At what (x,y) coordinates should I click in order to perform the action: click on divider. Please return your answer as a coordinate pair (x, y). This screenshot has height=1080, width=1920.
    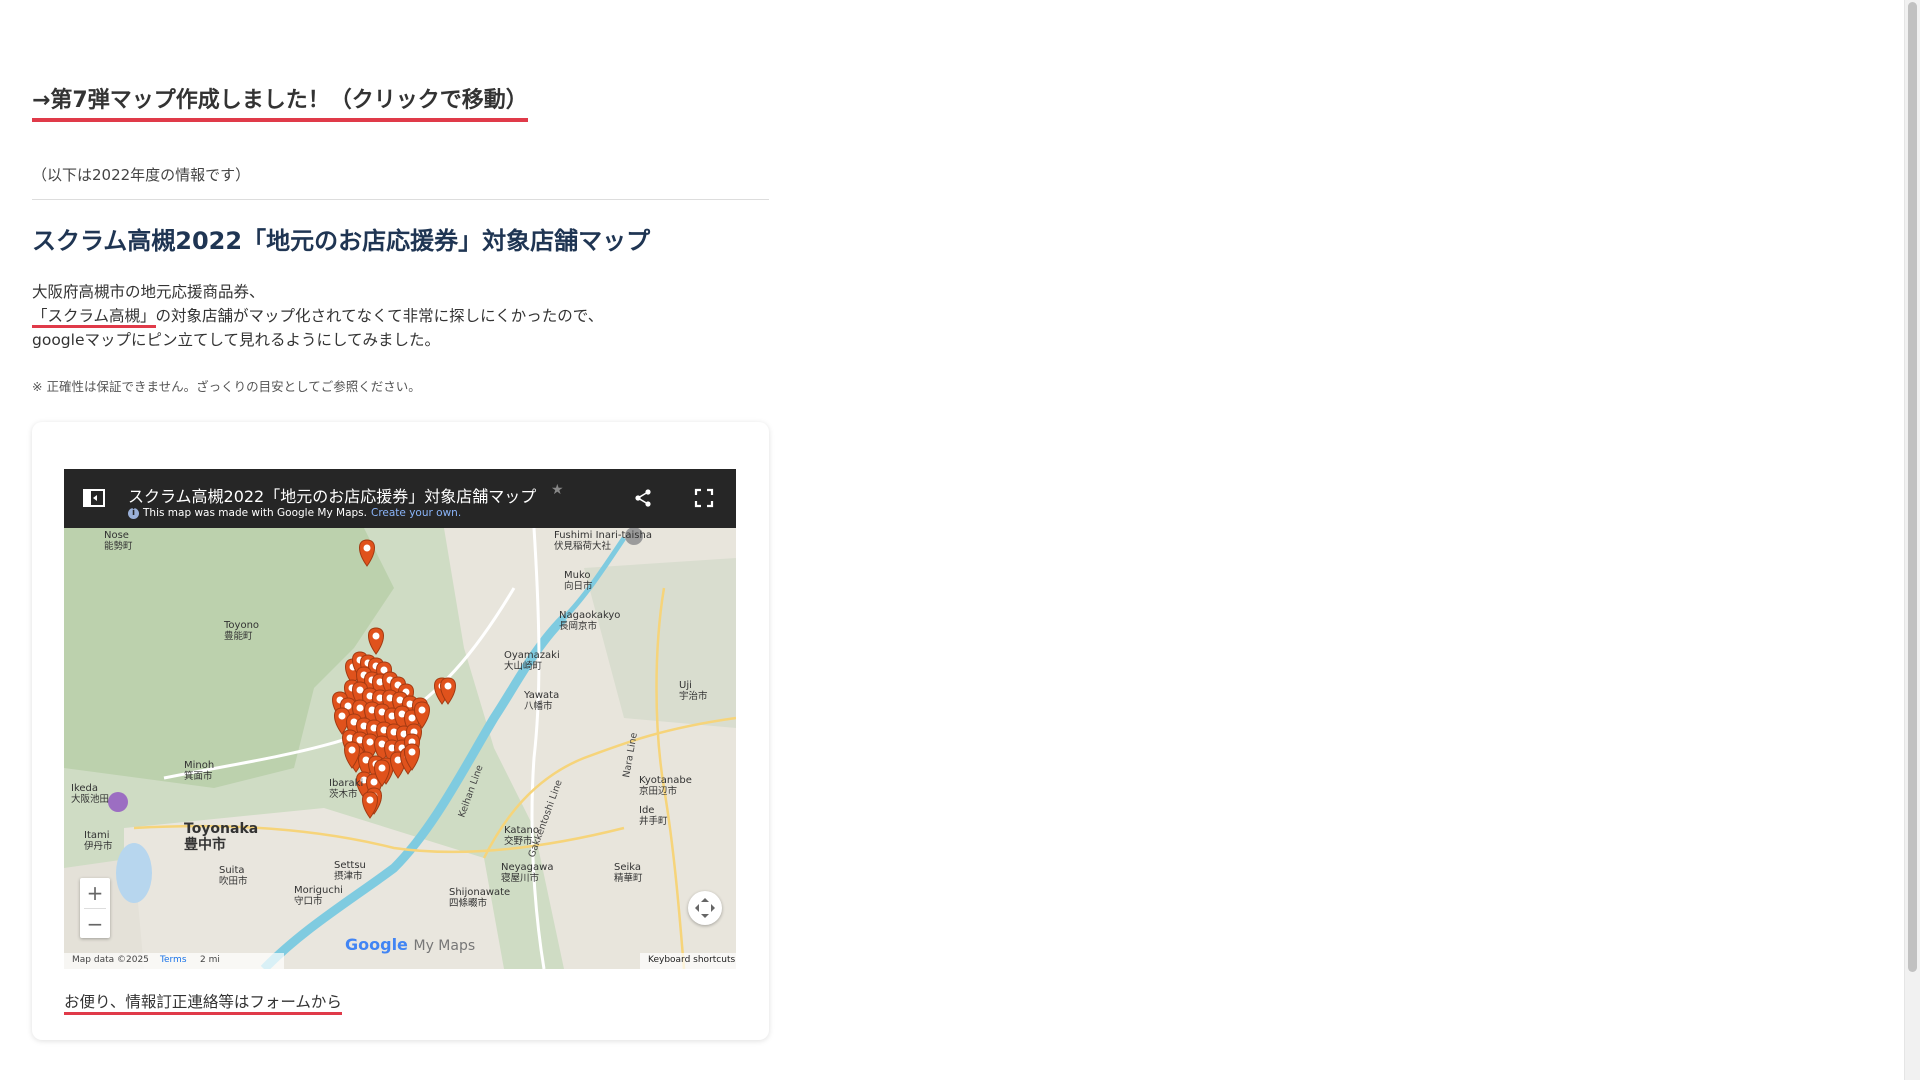
    Looking at the image, I should click on (400, 199).